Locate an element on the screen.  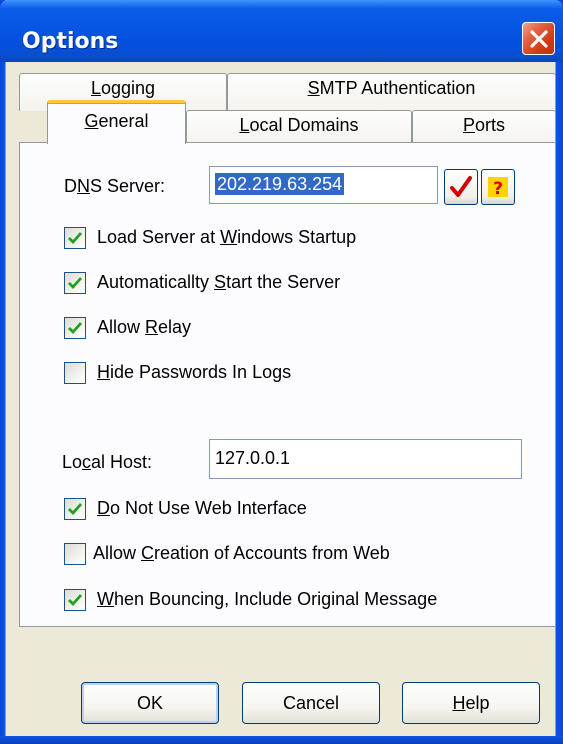
dns-server-label: DNS Server: is located at coordinates (115, 186).